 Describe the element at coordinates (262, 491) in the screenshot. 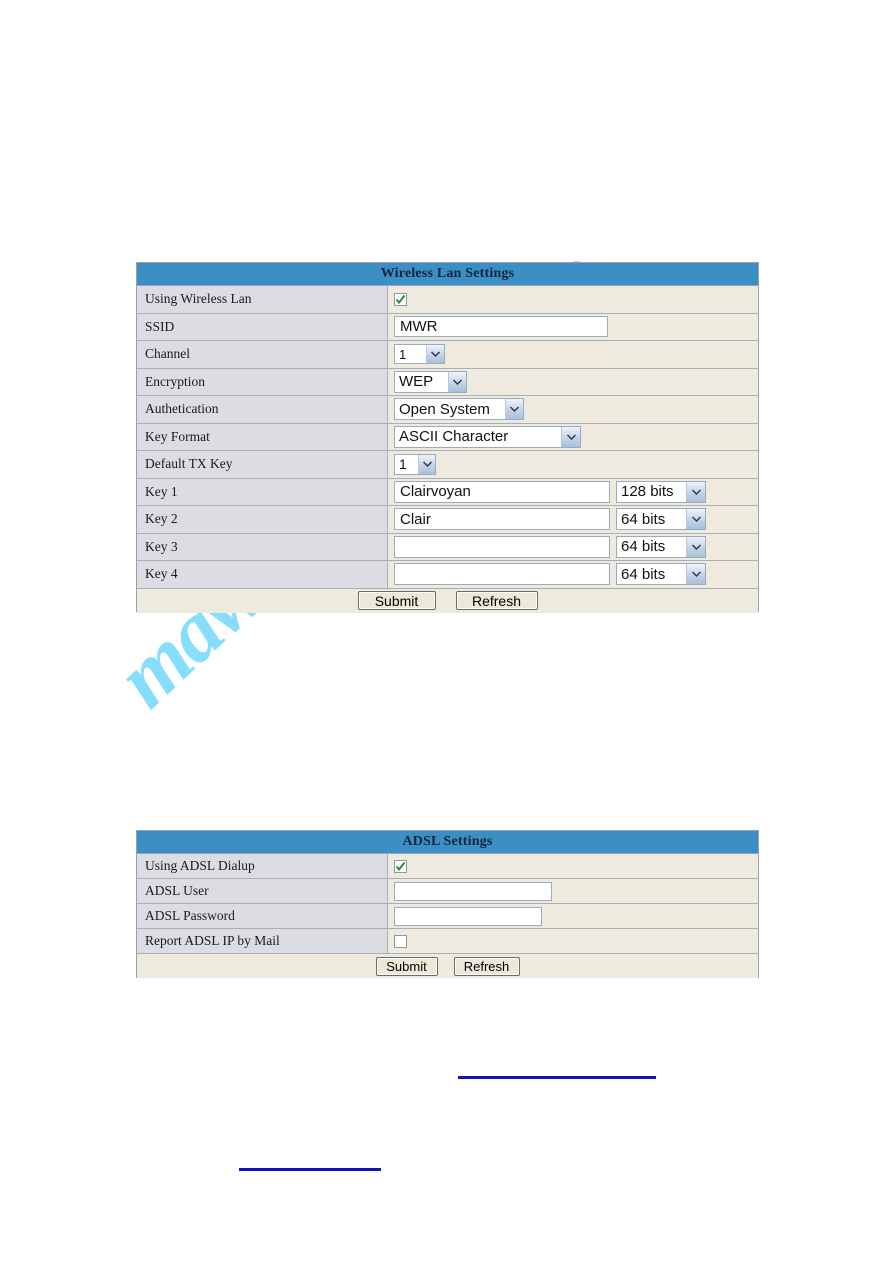

I see `label-key-1: Key 1` at that location.